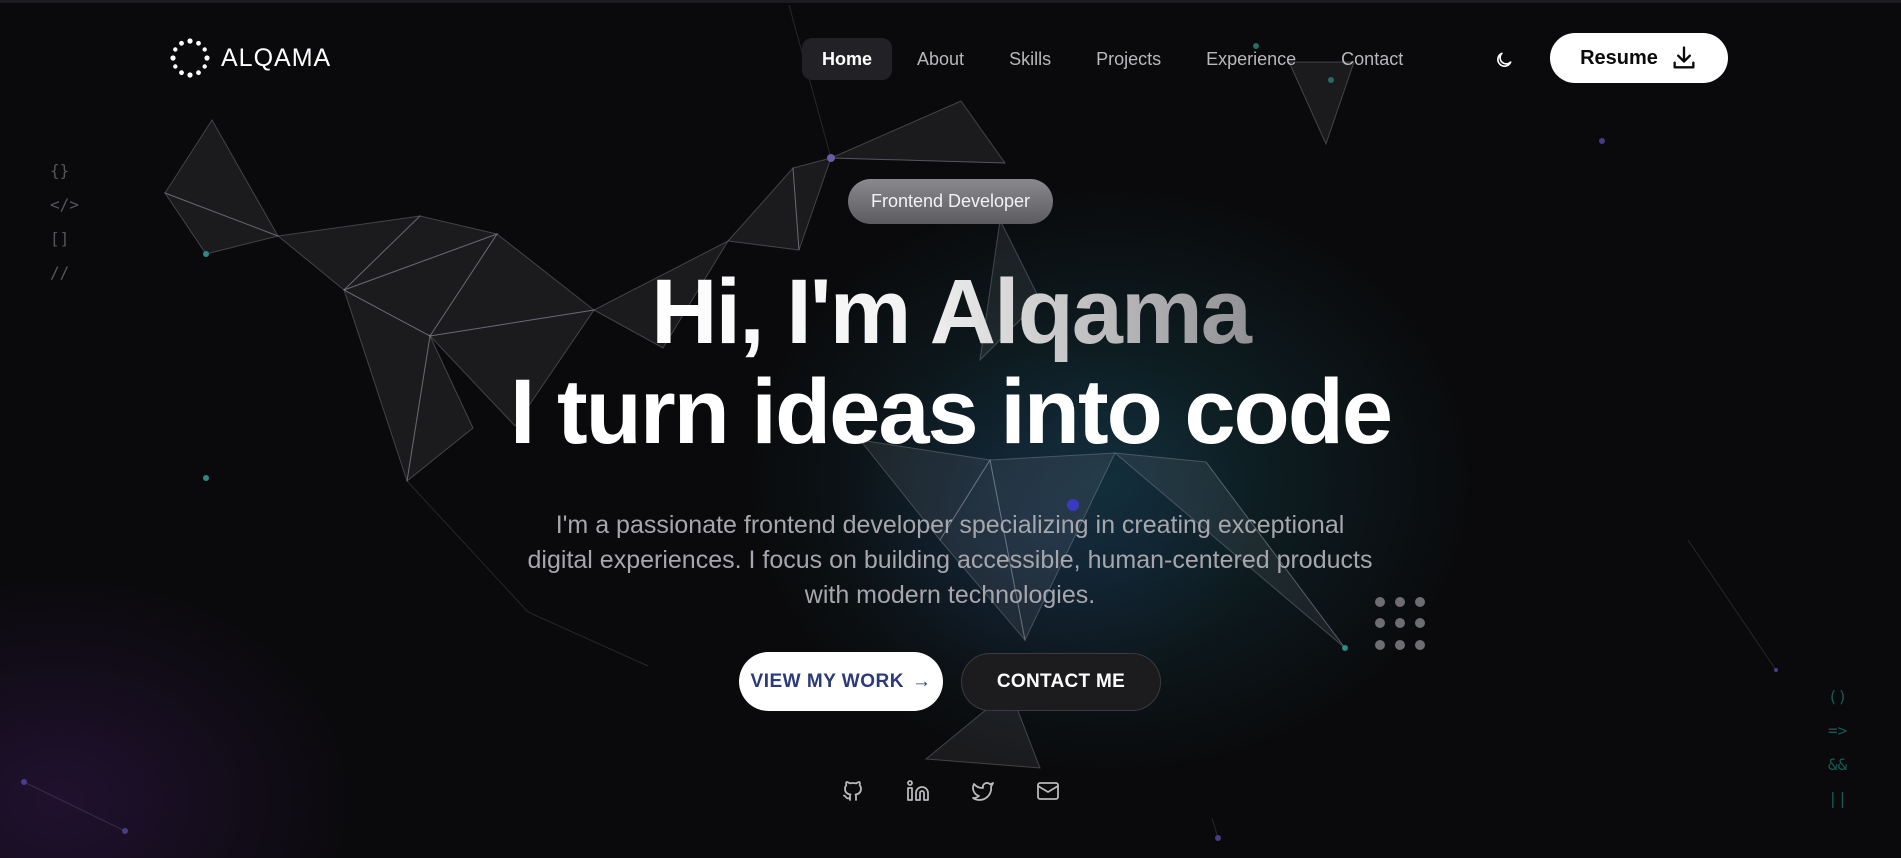 This screenshot has width=1901, height=858. Describe the element at coordinates (64, 204) in the screenshot. I see `code-glyph: </>` at that location.